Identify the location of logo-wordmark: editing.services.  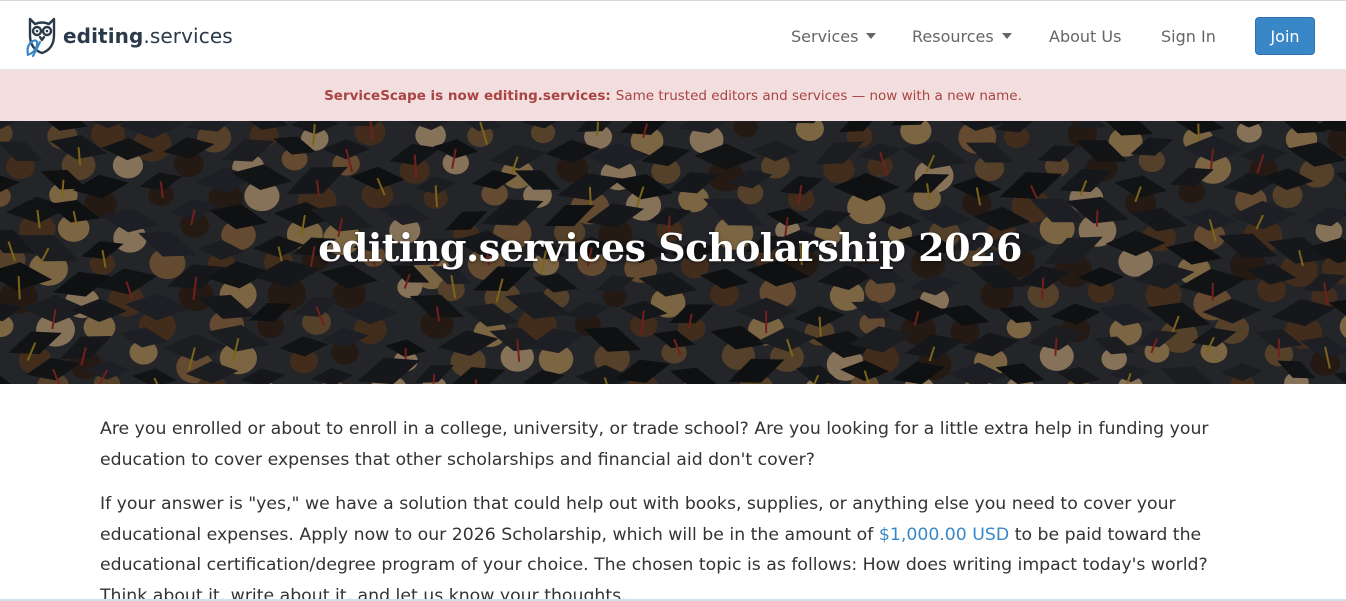
(148, 36).